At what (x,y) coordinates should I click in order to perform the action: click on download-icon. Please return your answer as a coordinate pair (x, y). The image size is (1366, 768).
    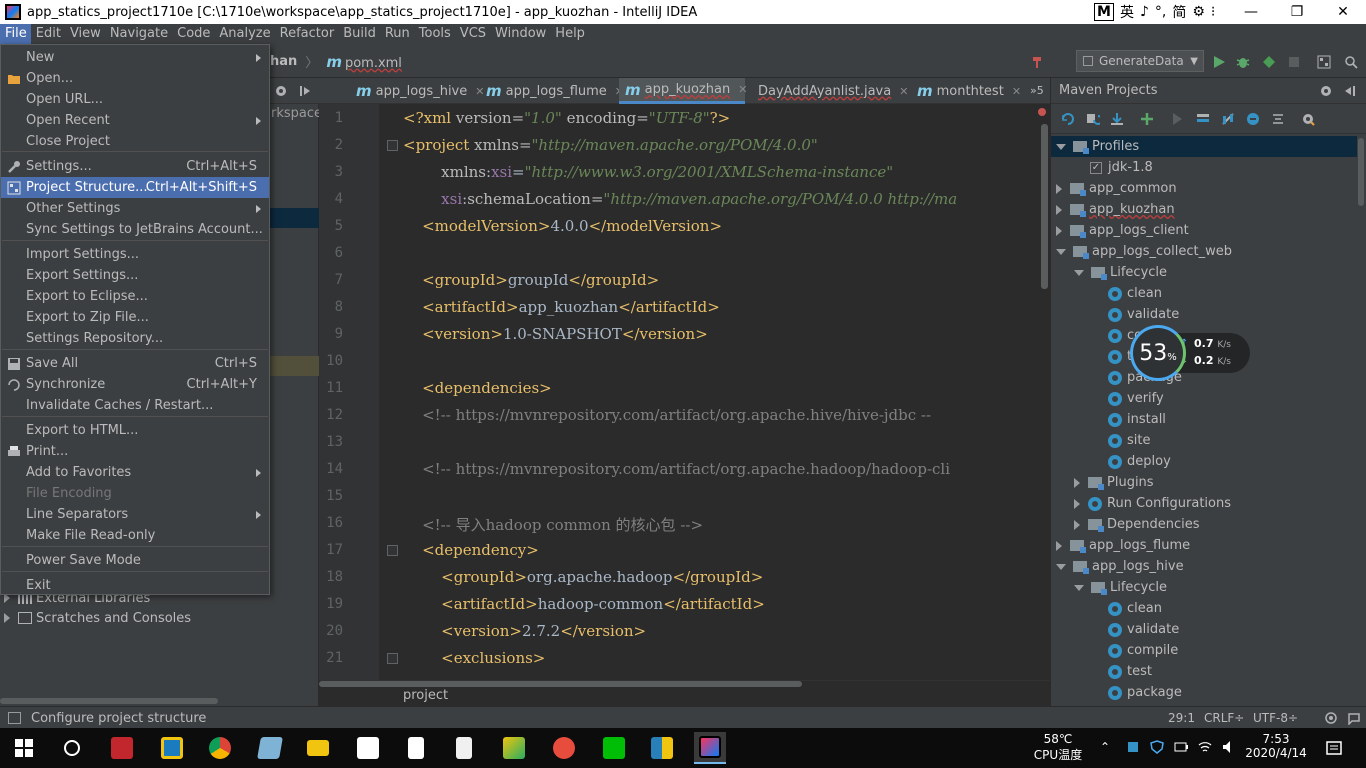
    Looking at the image, I should click on (1117, 119).